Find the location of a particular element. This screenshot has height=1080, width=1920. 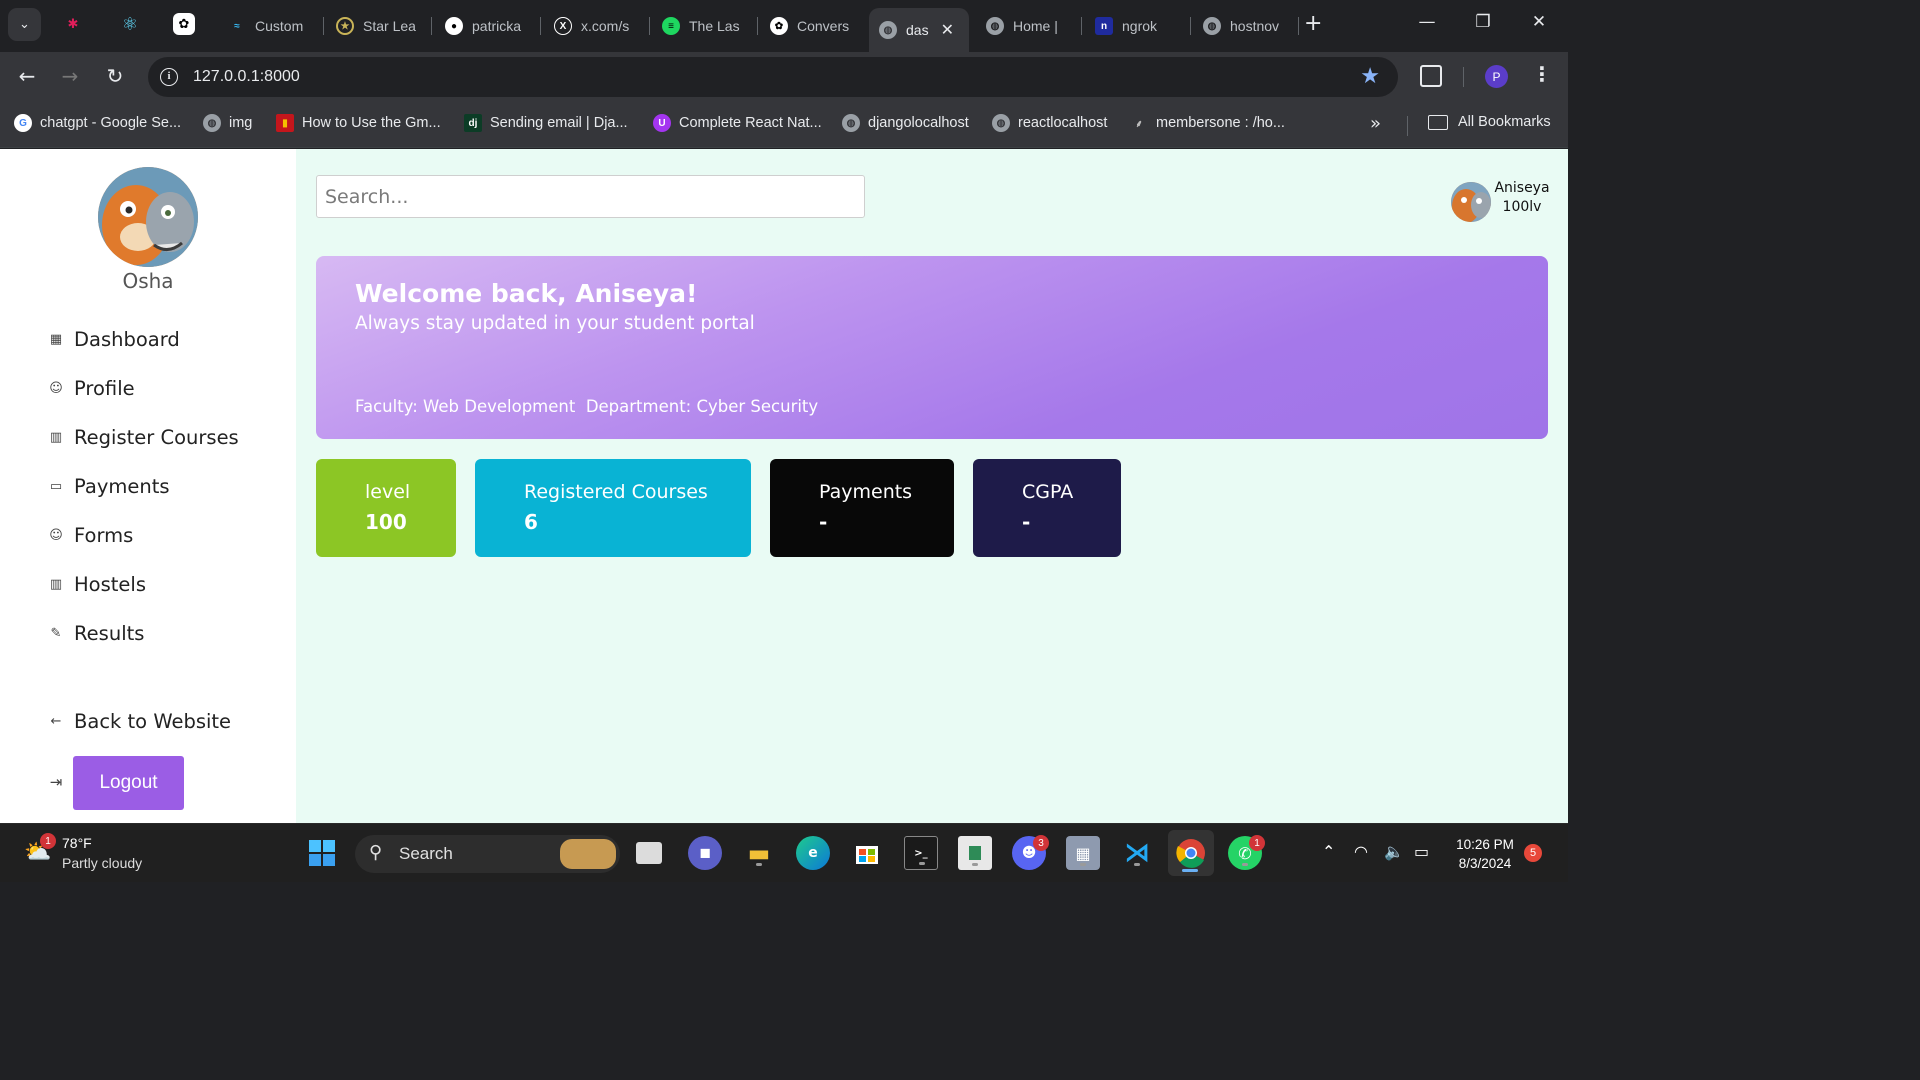

logout-icon-wrap: ⇥ is located at coordinates (61, 782).